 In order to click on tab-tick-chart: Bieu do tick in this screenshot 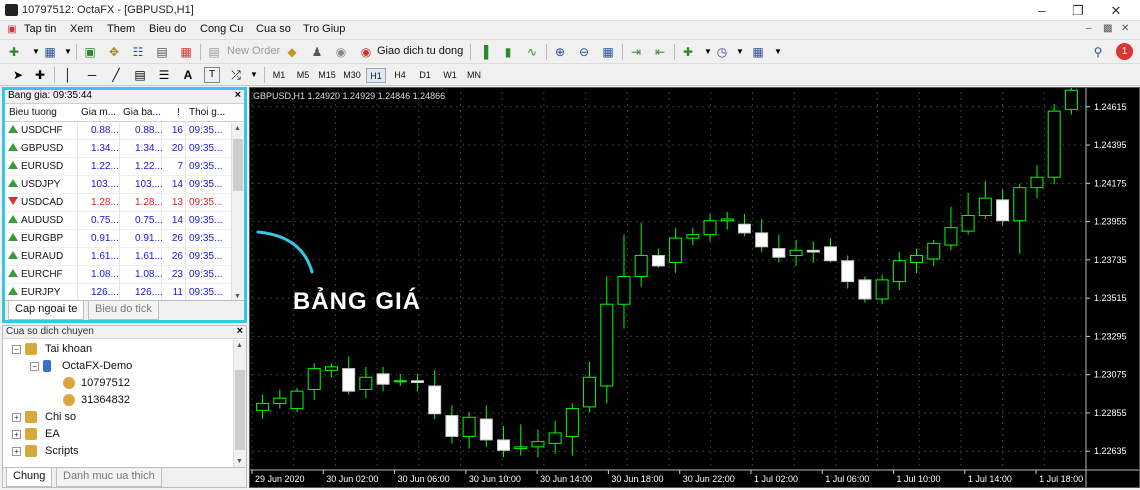, I will do `click(123, 310)`.